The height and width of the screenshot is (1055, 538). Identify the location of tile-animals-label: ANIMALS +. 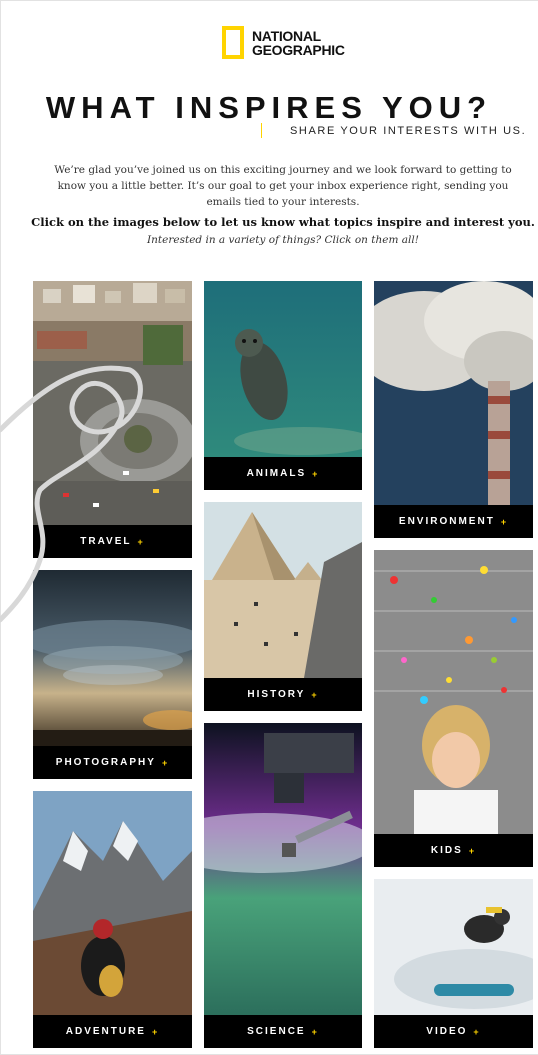
(283, 473).